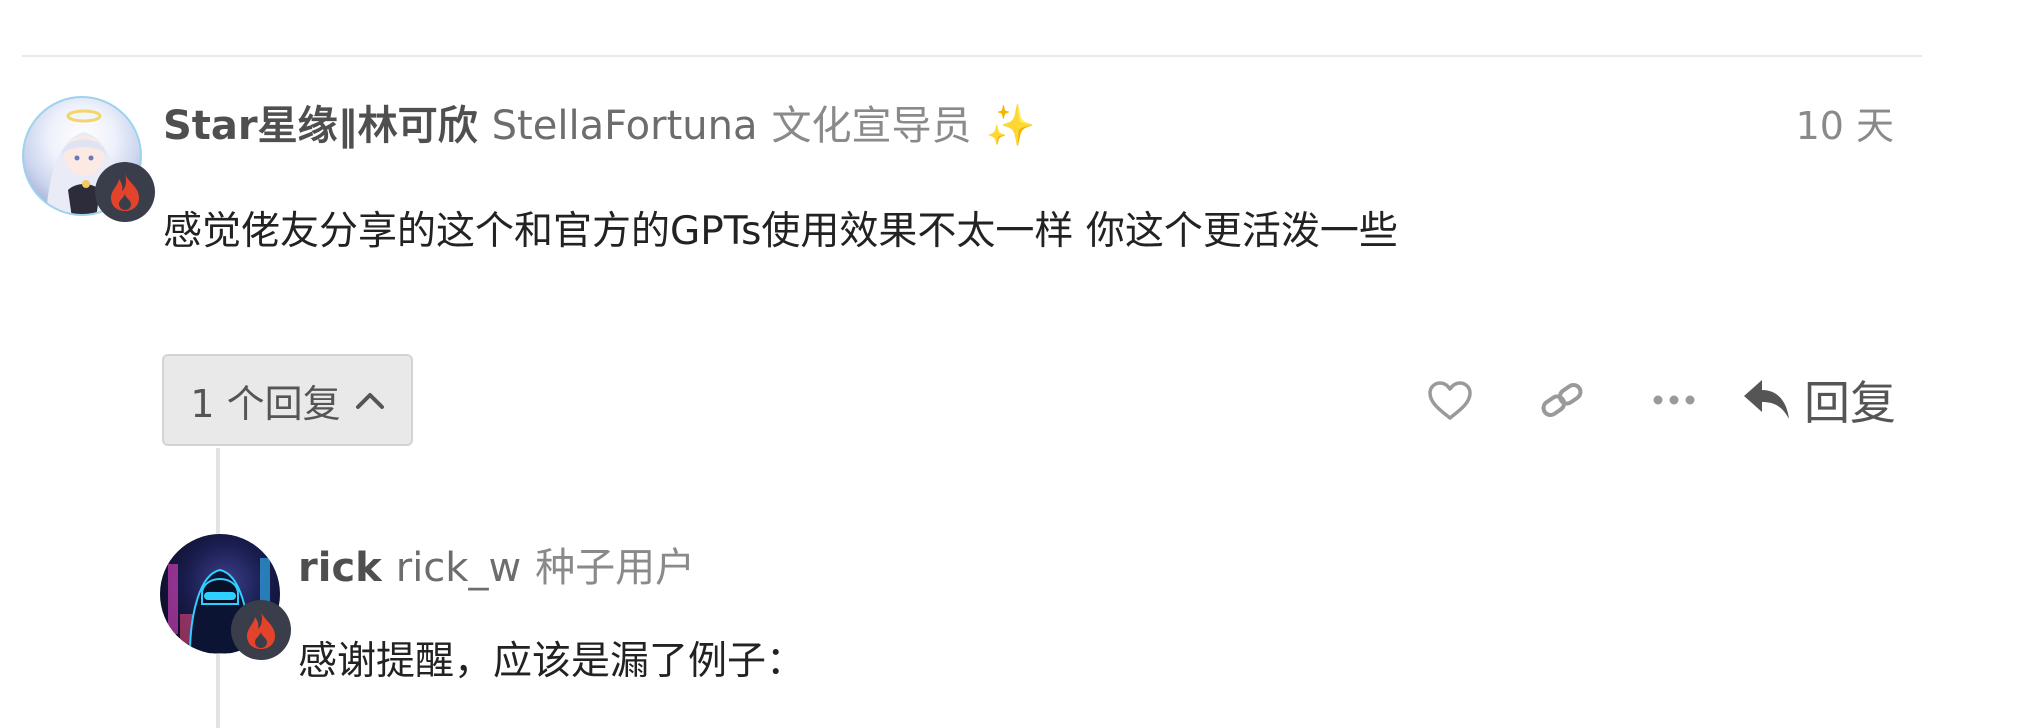  I want to click on heart-icon, so click(1450, 400).